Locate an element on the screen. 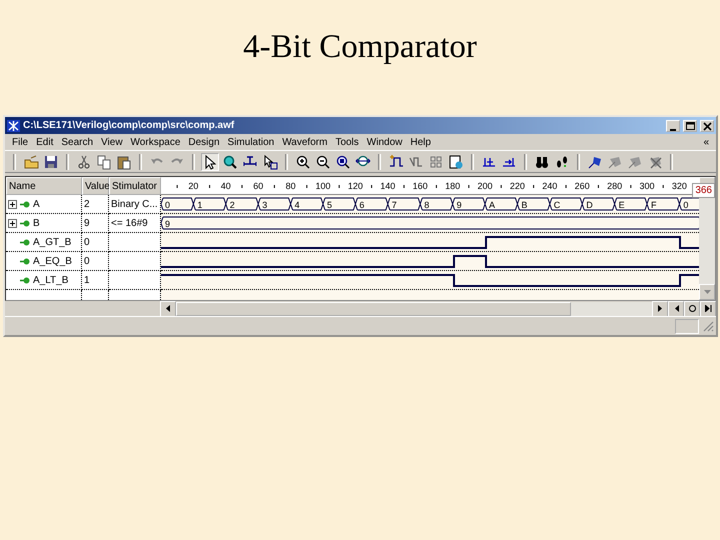  signal-value: 2 is located at coordinates (95, 204).